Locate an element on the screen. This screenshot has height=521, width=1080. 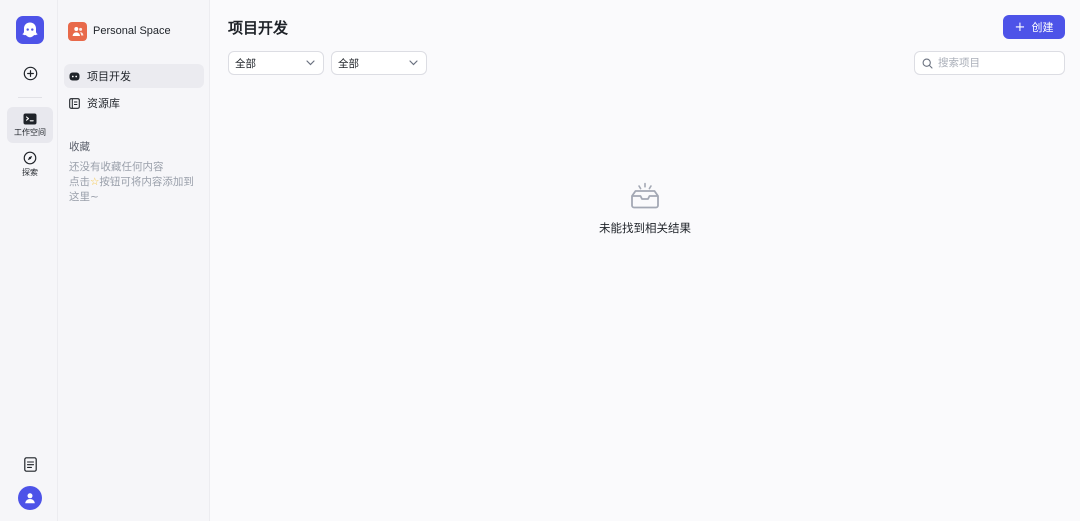
plus-icon: + is located at coordinates (1020, 27).